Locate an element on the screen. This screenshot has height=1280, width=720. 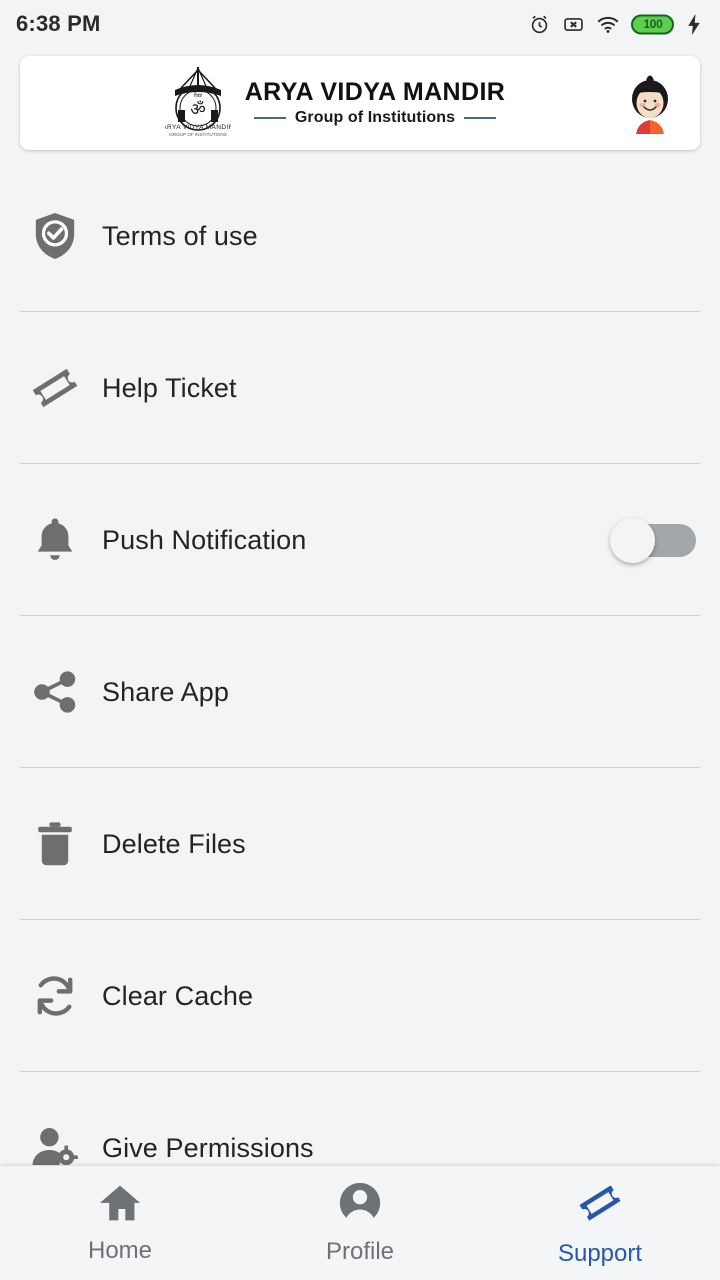
school-subtitle-row: Group of Institutions is located at coordinates (375, 118).